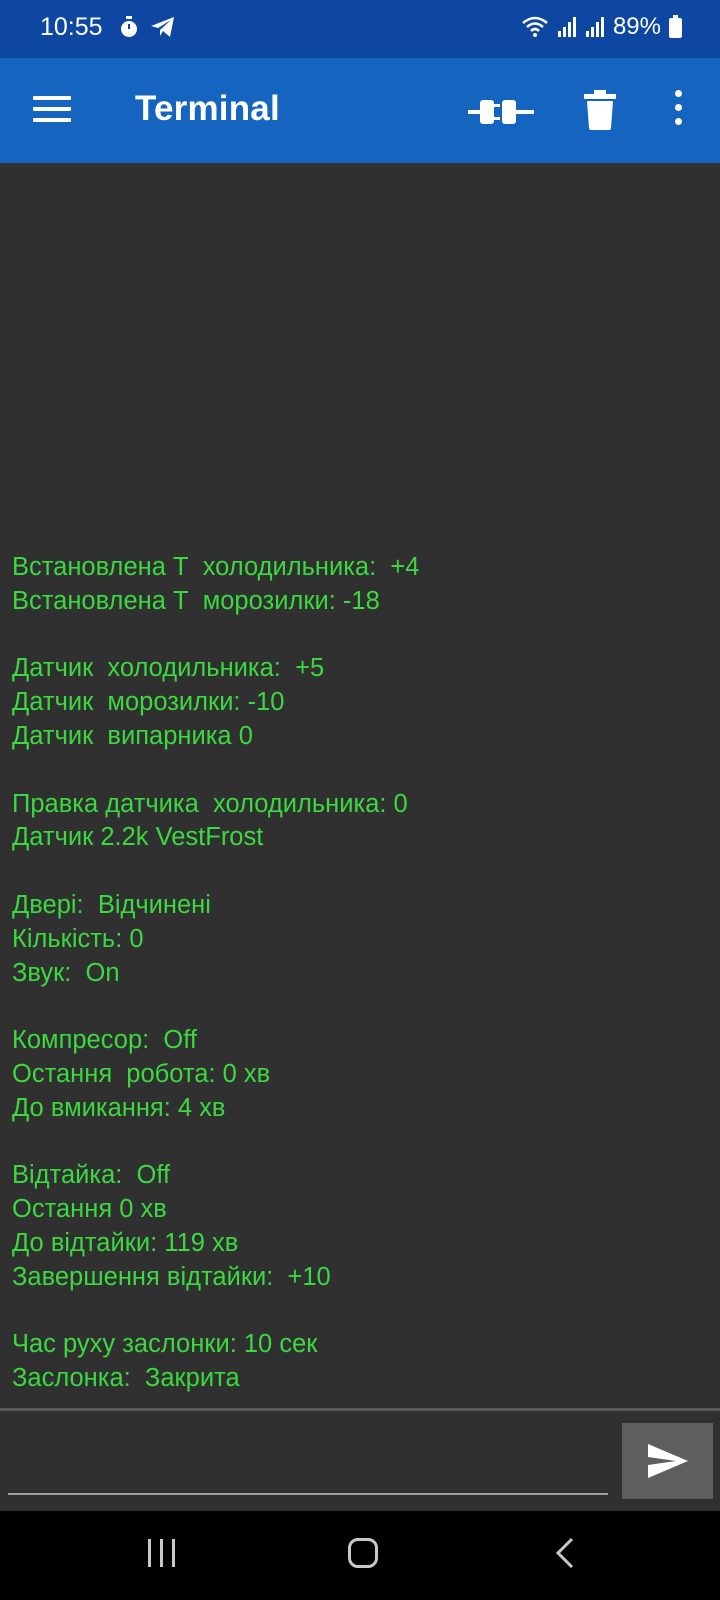  Describe the element at coordinates (168, 668) in the screenshot. I see `terminal-line: Датчик холодильника: +5` at that location.